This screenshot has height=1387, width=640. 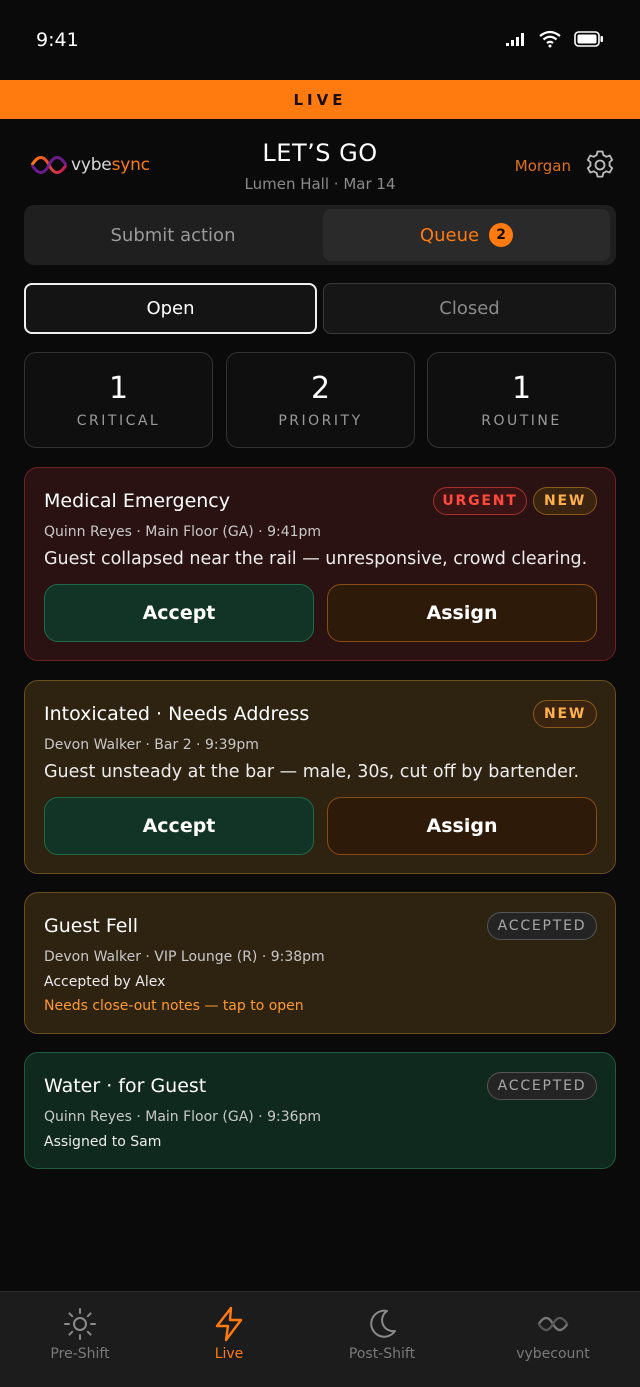 I want to click on sun-icon, so click(x=80, y=1324).